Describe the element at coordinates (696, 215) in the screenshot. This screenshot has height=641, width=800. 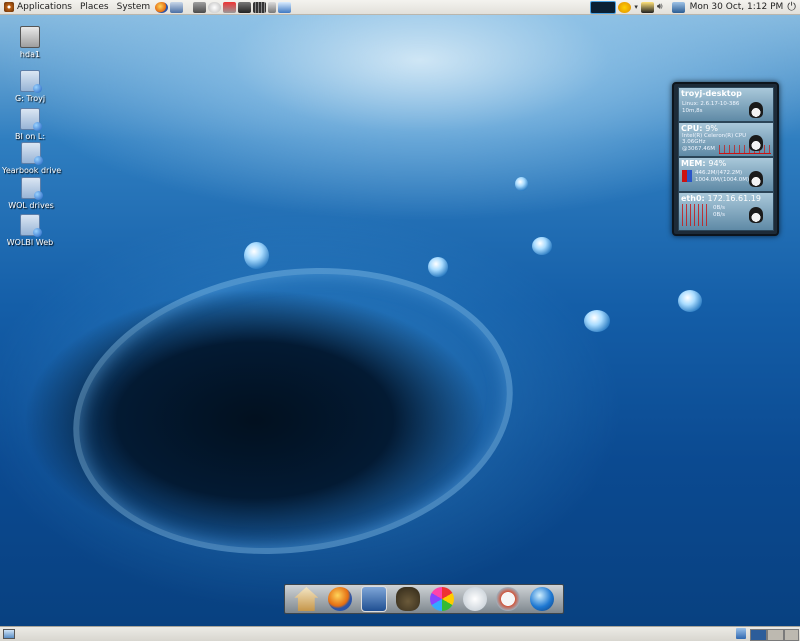
I see `net-graph` at that location.